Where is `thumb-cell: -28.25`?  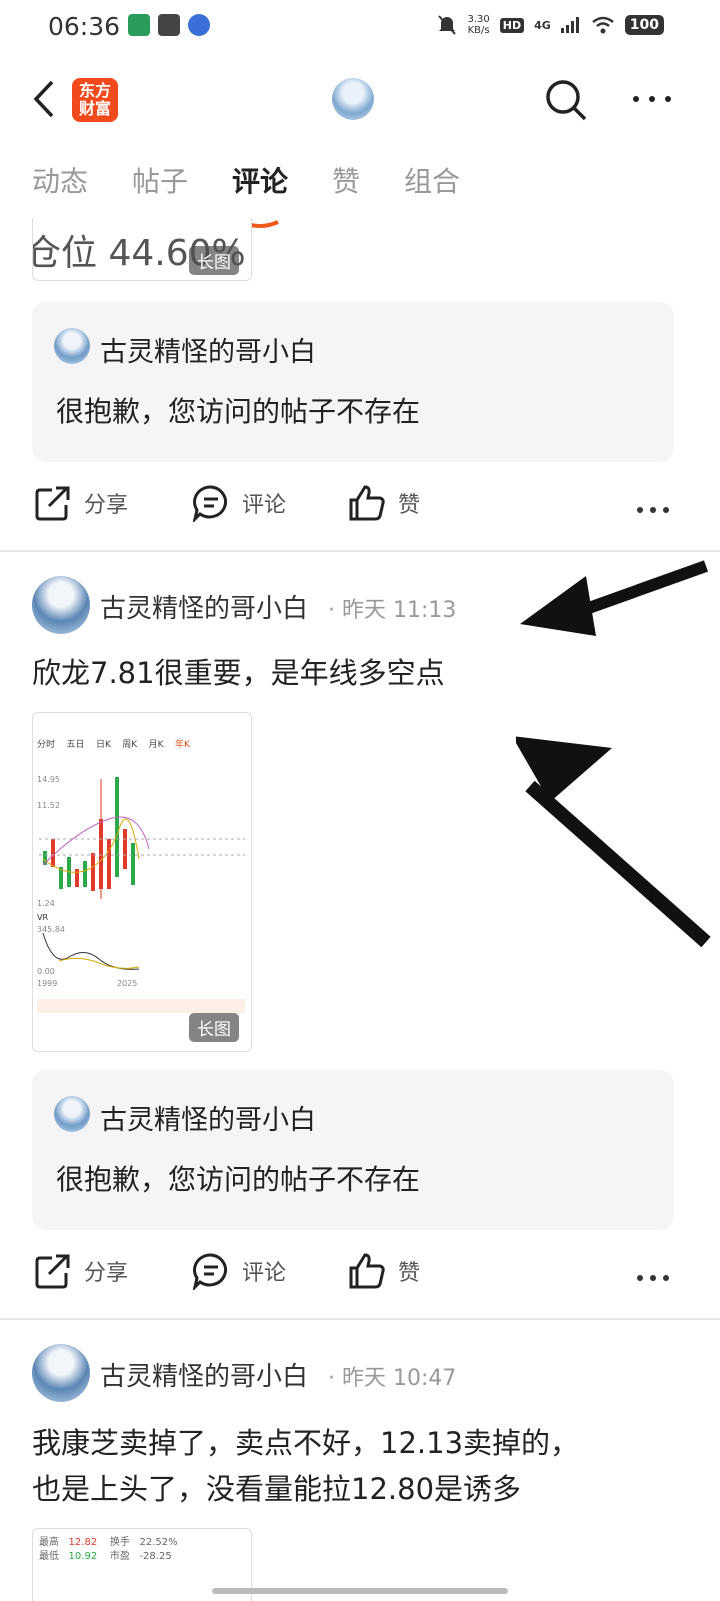 thumb-cell: -28.25 is located at coordinates (155, 1556).